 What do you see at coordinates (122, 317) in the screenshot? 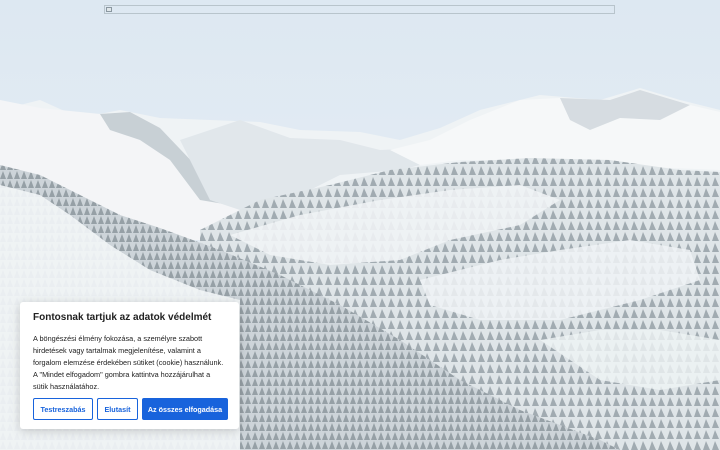
I see `consent-title: Fontosnak tartjuk az adatok védelmét` at bounding box center [122, 317].